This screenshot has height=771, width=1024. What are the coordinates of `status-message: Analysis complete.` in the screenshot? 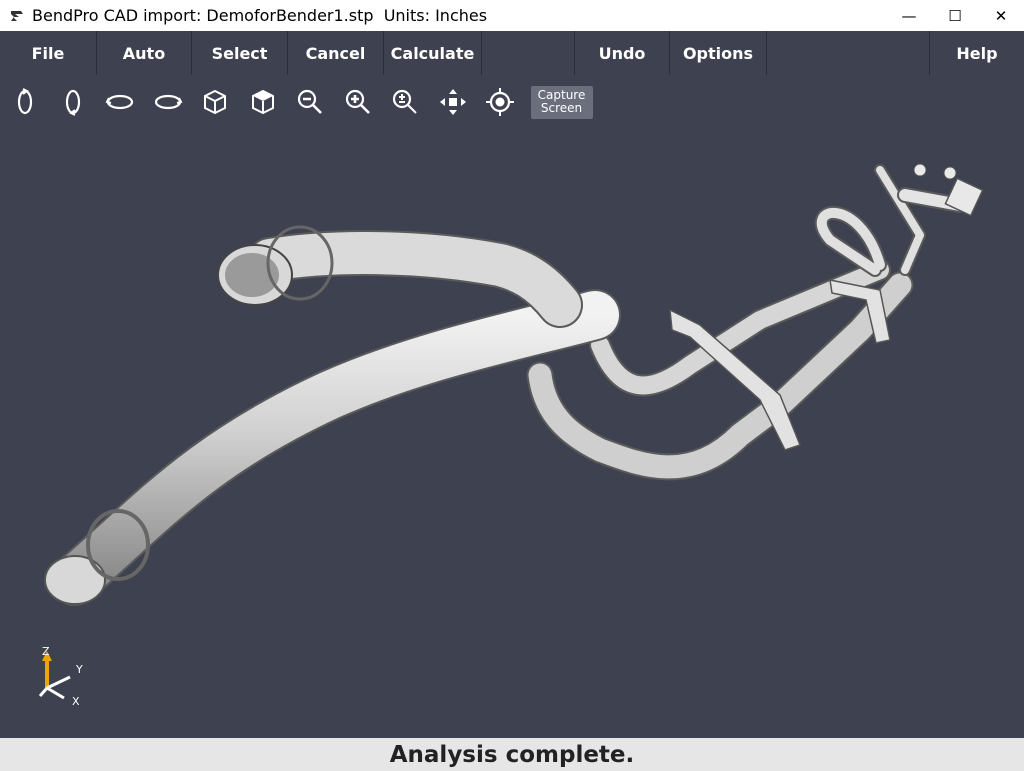 It's located at (512, 754).